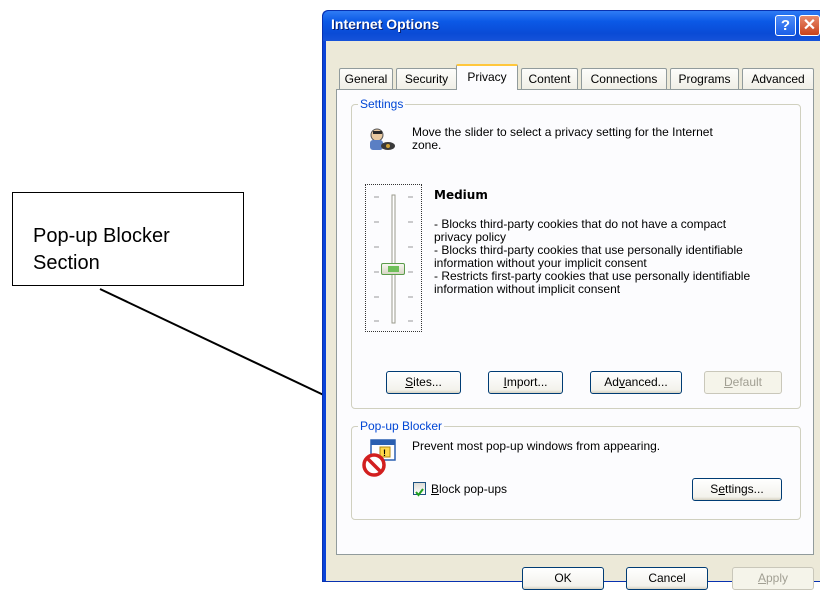 The height and width of the screenshot is (590, 820). What do you see at coordinates (728, 382) in the screenshot?
I see `default-label-mnemonic: D` at bounding box center [728, 382].